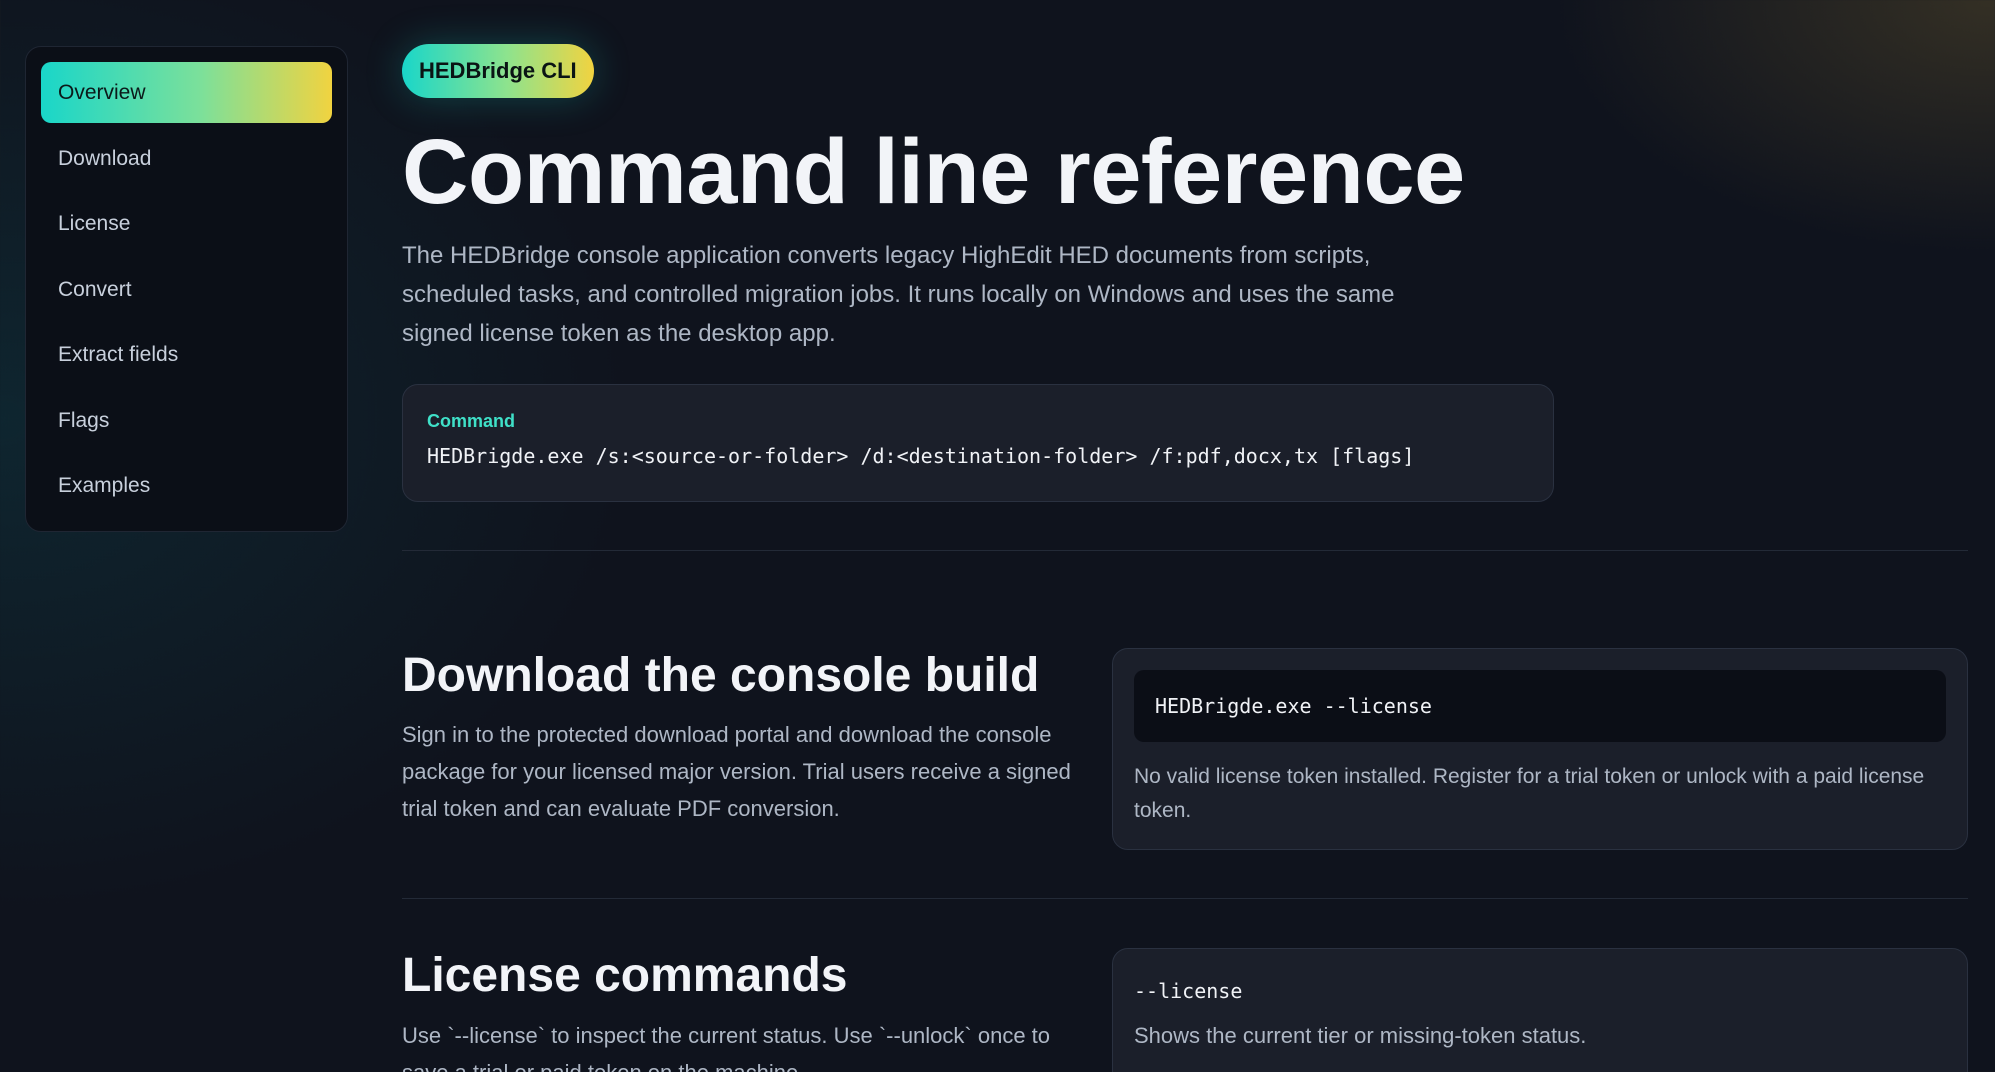 Image resolution: width=1995 pixels, height=1072 pixels. What do you see at coordinates (1540, 706) in the screenshot?
I see `terminal-command: HEDBrigde.exe --license` at bounding box center [1540, 706].